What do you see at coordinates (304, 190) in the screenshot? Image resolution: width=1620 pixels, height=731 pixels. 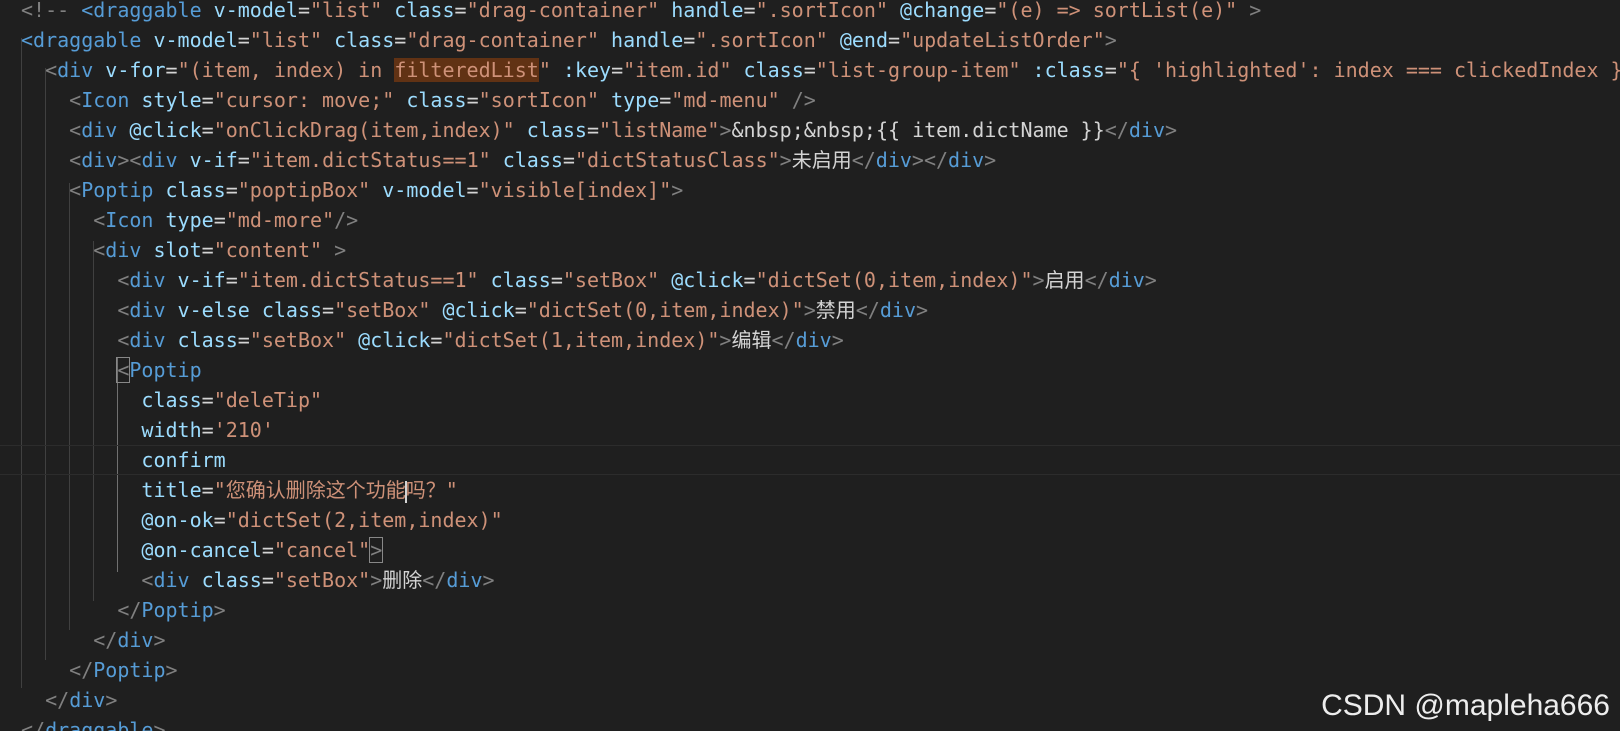 I see `code-token: "poptipBox"` at bounding box center [304, 190].